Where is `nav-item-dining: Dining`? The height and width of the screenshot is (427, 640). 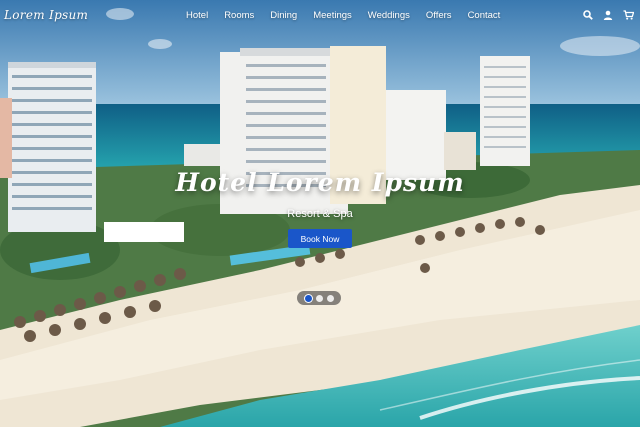
nav-item-dining: Dining is located at coordinates (283, 15).